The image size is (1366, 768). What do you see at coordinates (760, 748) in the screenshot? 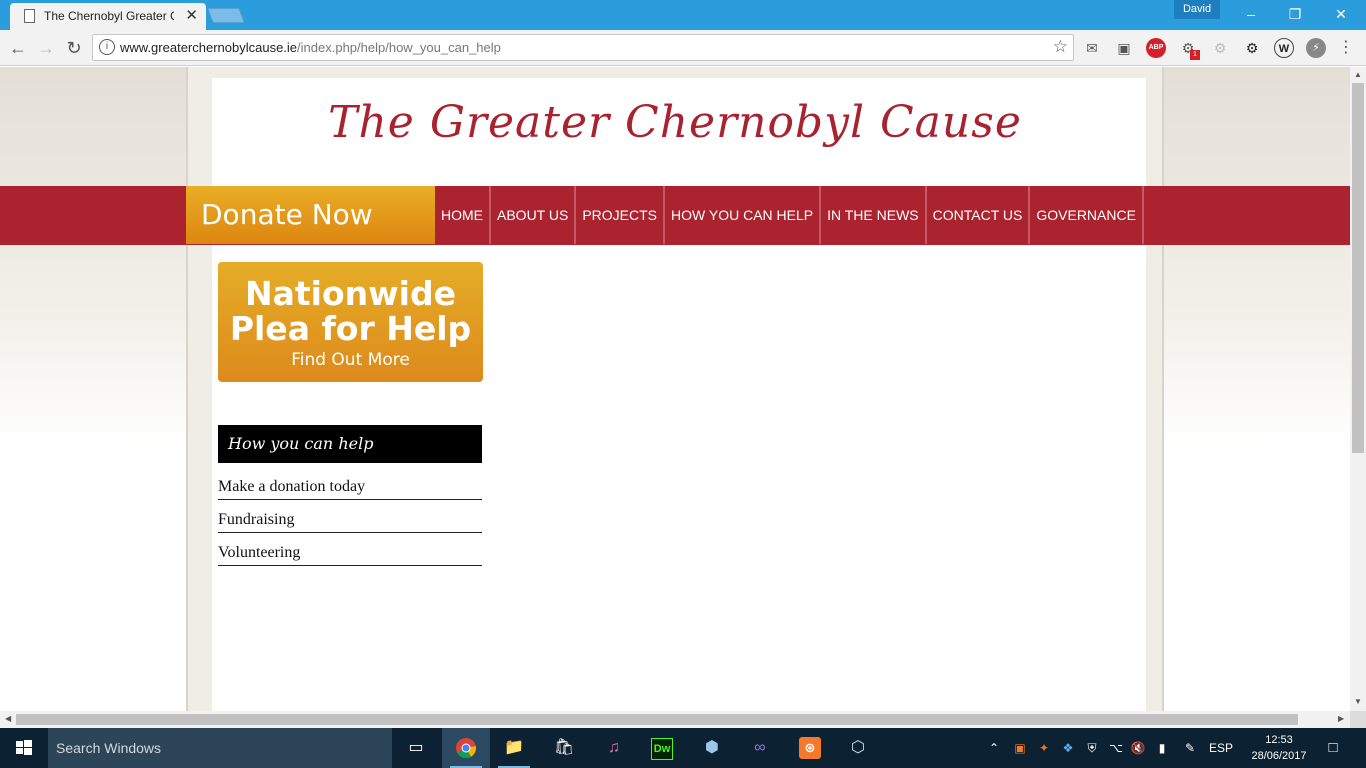
I see `visual-studio-icon: ∞` at bounding box center [760, 748].